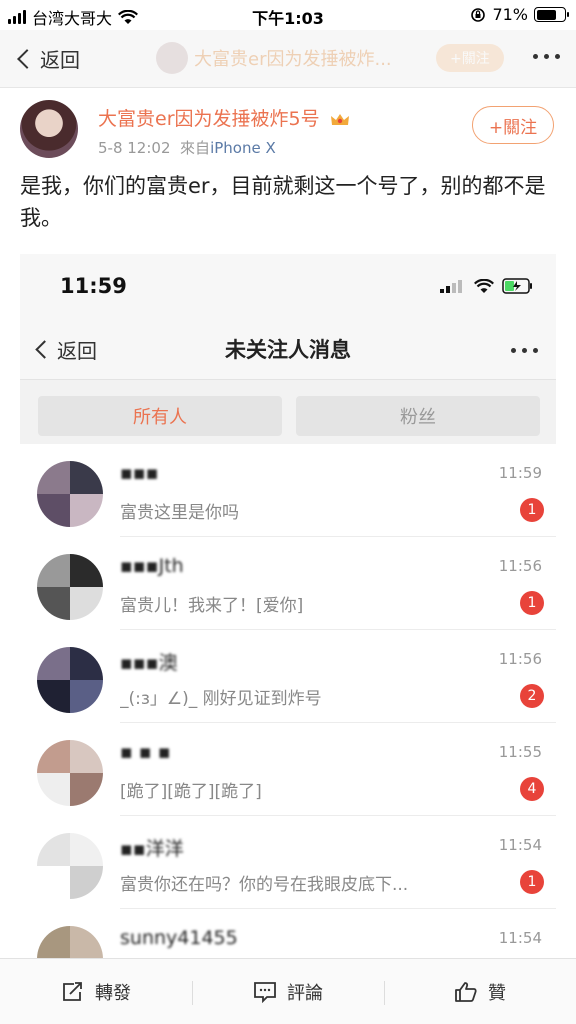 This screenshot has width=576, height=1024. Describe the element at coordinates (145, 752) in the screenshot. I see `contact-name: ▪ ▪ ▪` at that location.